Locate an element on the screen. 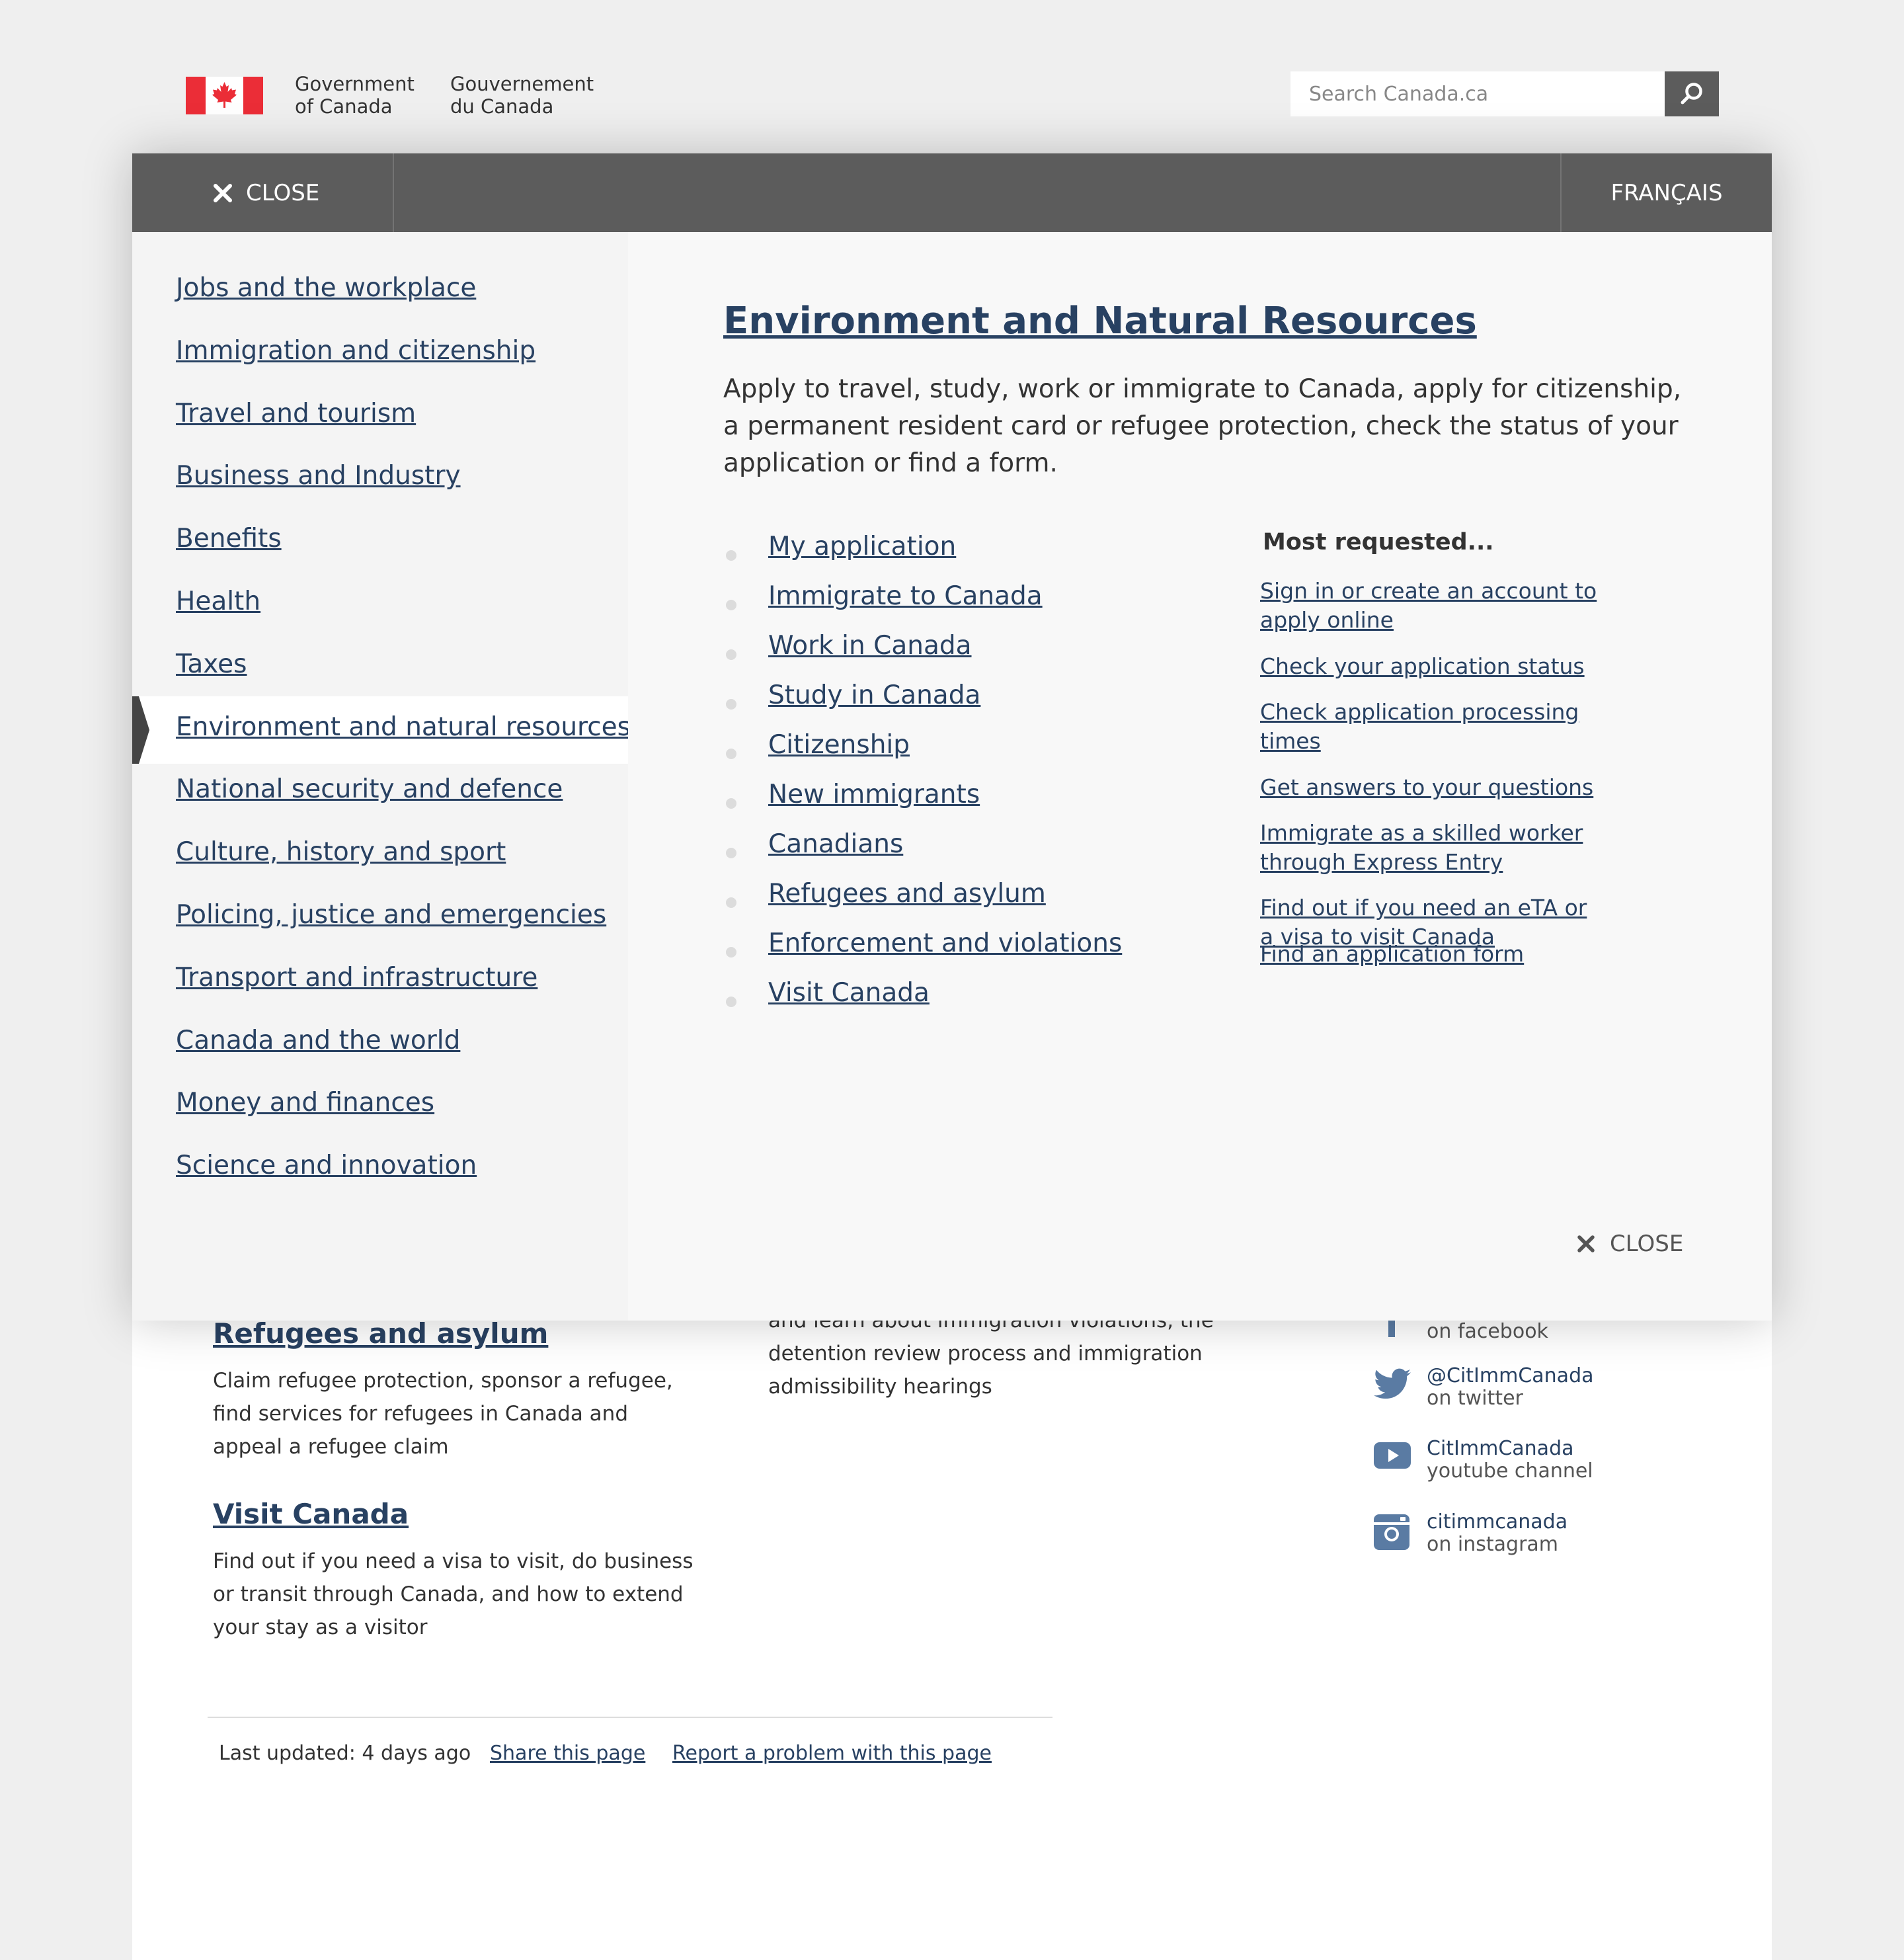  sub-item-enforcement: Enforcement and violations is located at coordinates (945, 943).